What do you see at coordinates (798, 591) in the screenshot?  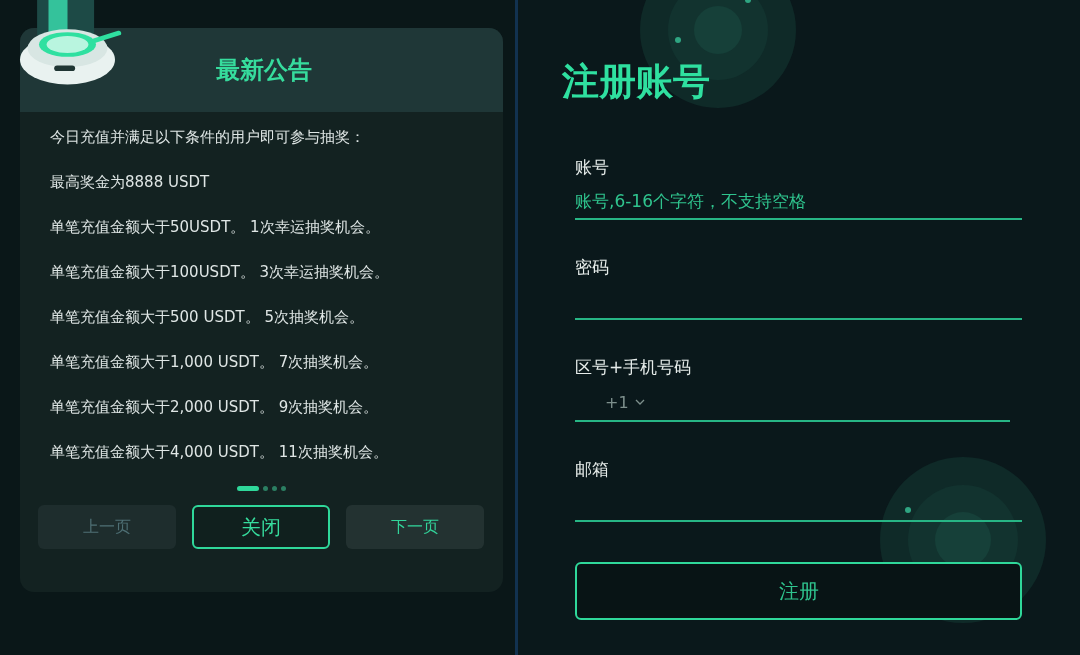 I see `register-button: 注册` at bounding box center [798, 591].